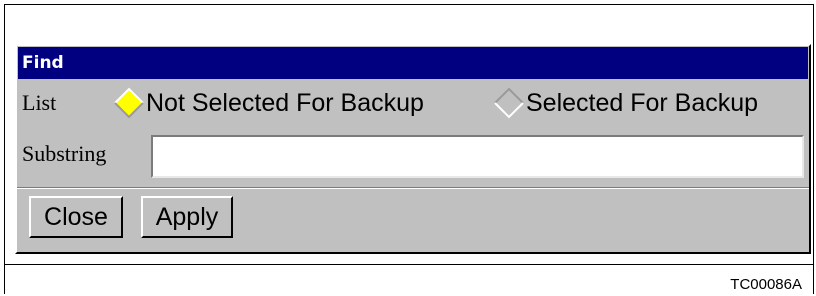 The height and width of the screenshot is (296, 816). I want to click on radio-selected-for-backup: Selected For Backup, so click(626, 103).